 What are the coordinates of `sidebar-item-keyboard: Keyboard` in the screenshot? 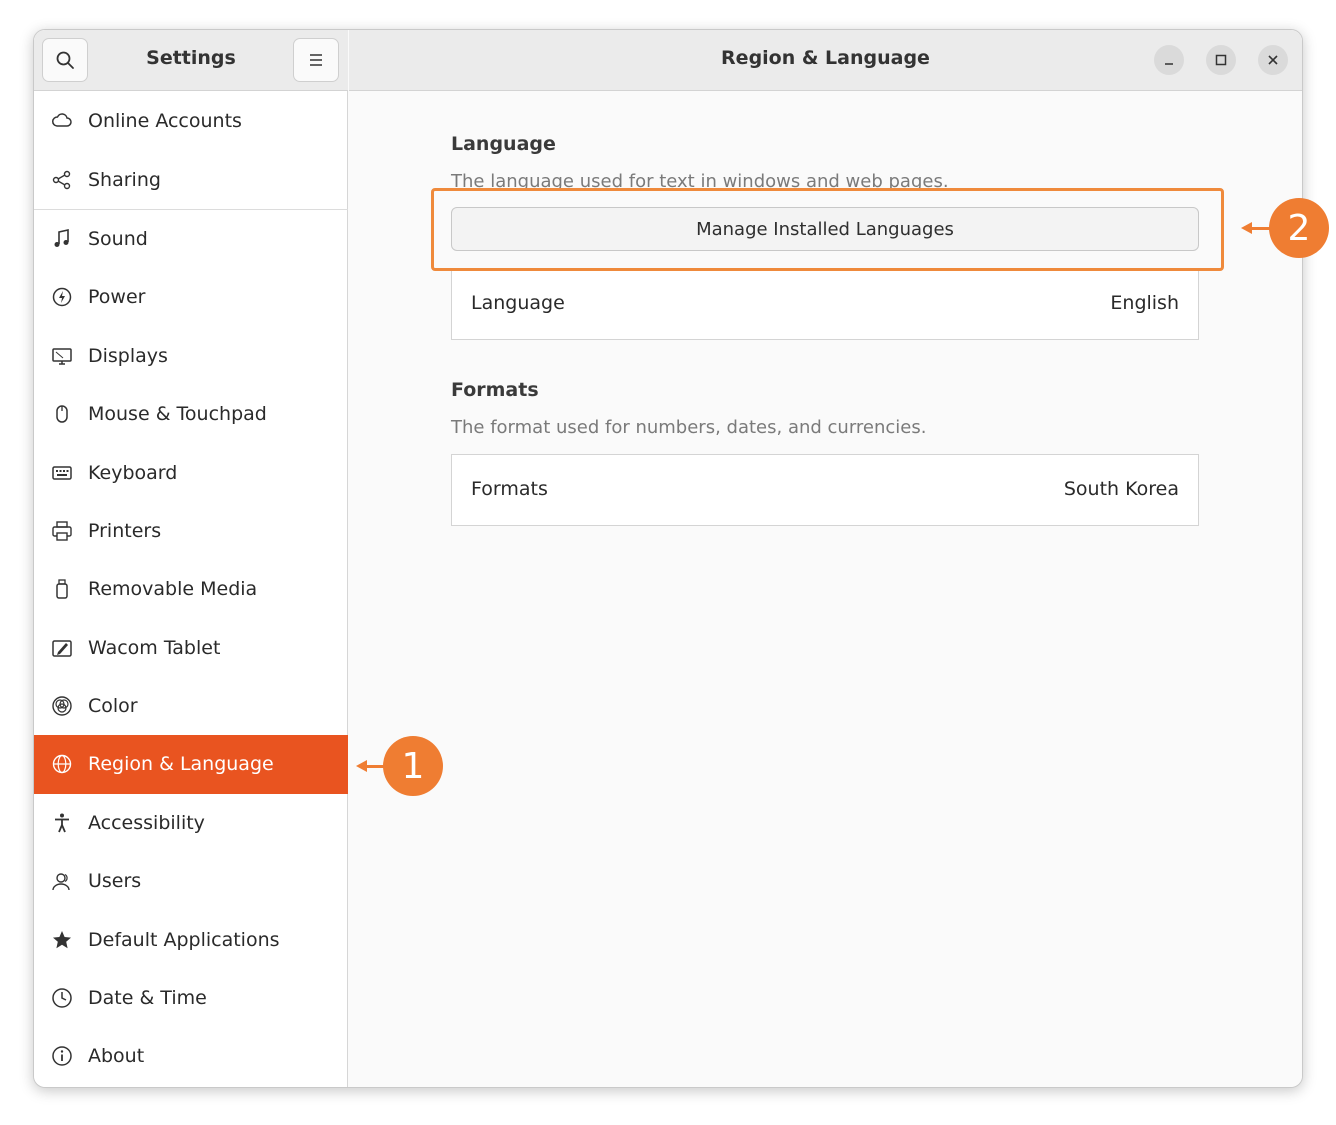 It's located at (191, 472).